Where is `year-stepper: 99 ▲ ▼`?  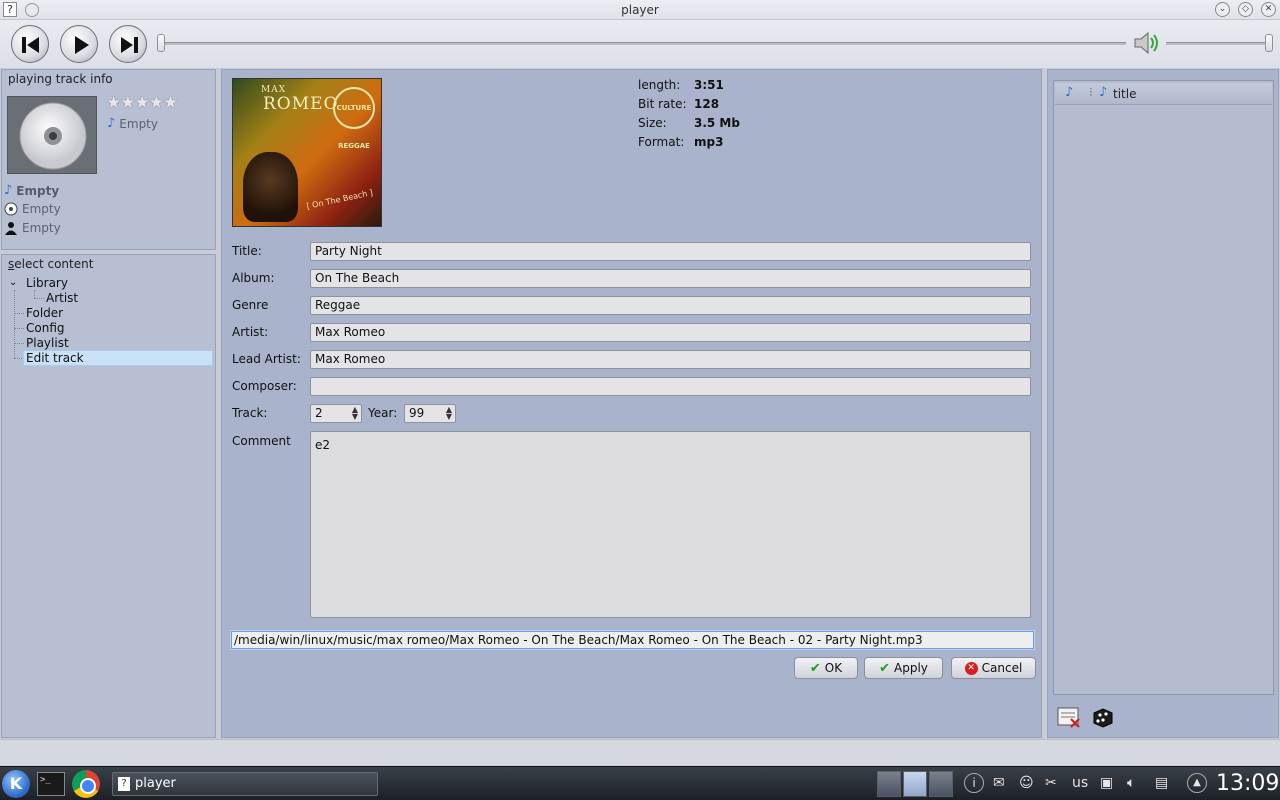
year-stepper: 99 ▲ ▼ is located at coordinates (430, 413).